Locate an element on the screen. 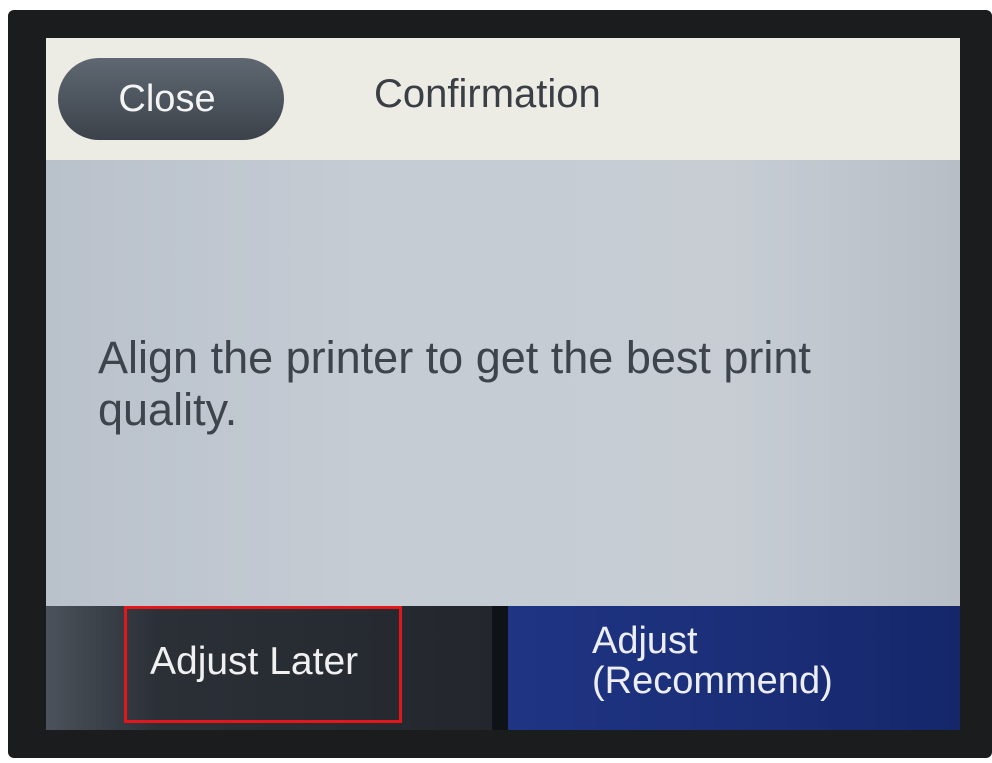 Image resolution: width=992 pixels, height=763 pixels. close-button-label: Close is located at coordinates (167, 98).